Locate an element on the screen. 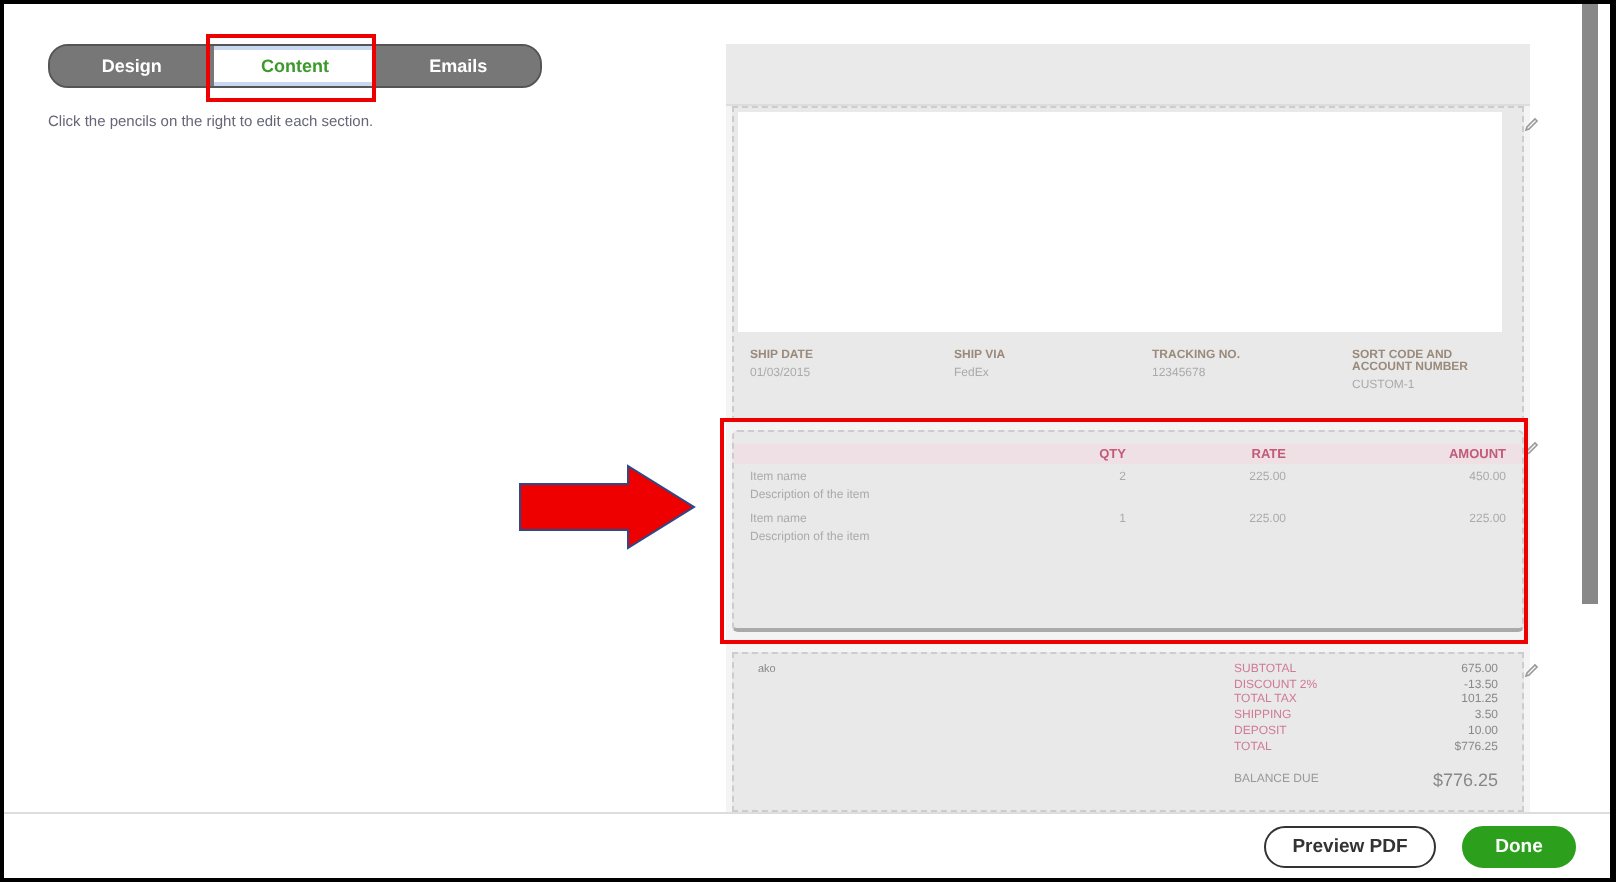 The image size is (1616, 882). scrollbar is located at coordinates (1590, 304).